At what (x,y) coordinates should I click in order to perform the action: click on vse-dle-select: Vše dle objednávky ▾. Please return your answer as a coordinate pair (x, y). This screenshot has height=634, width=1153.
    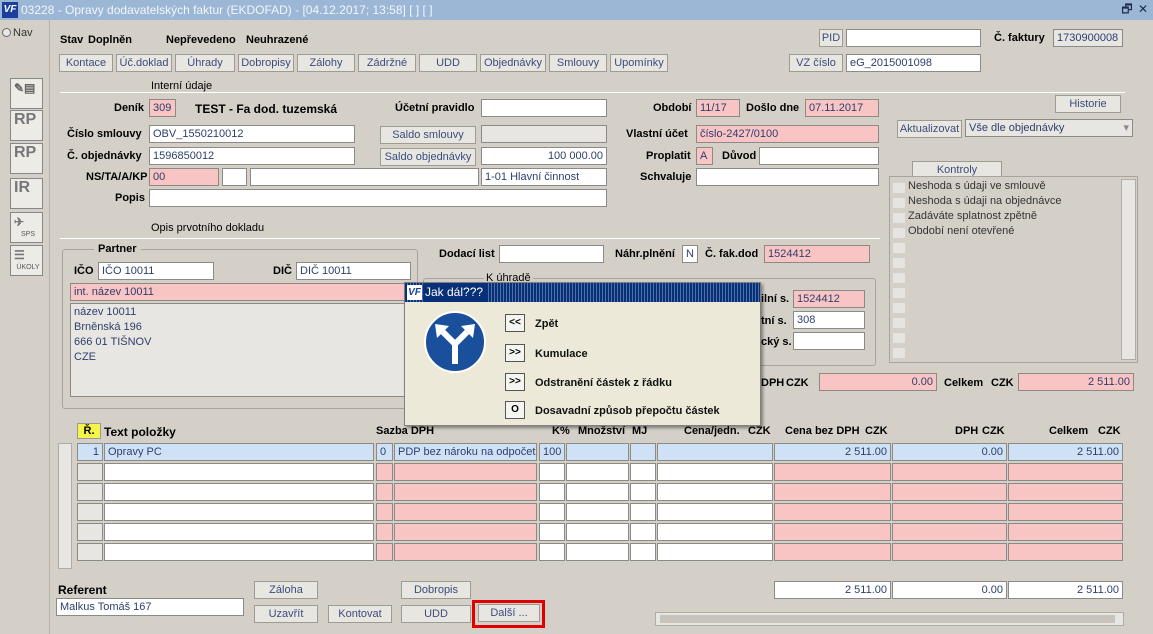
    Looking at the image, I should click on (1049, 128).